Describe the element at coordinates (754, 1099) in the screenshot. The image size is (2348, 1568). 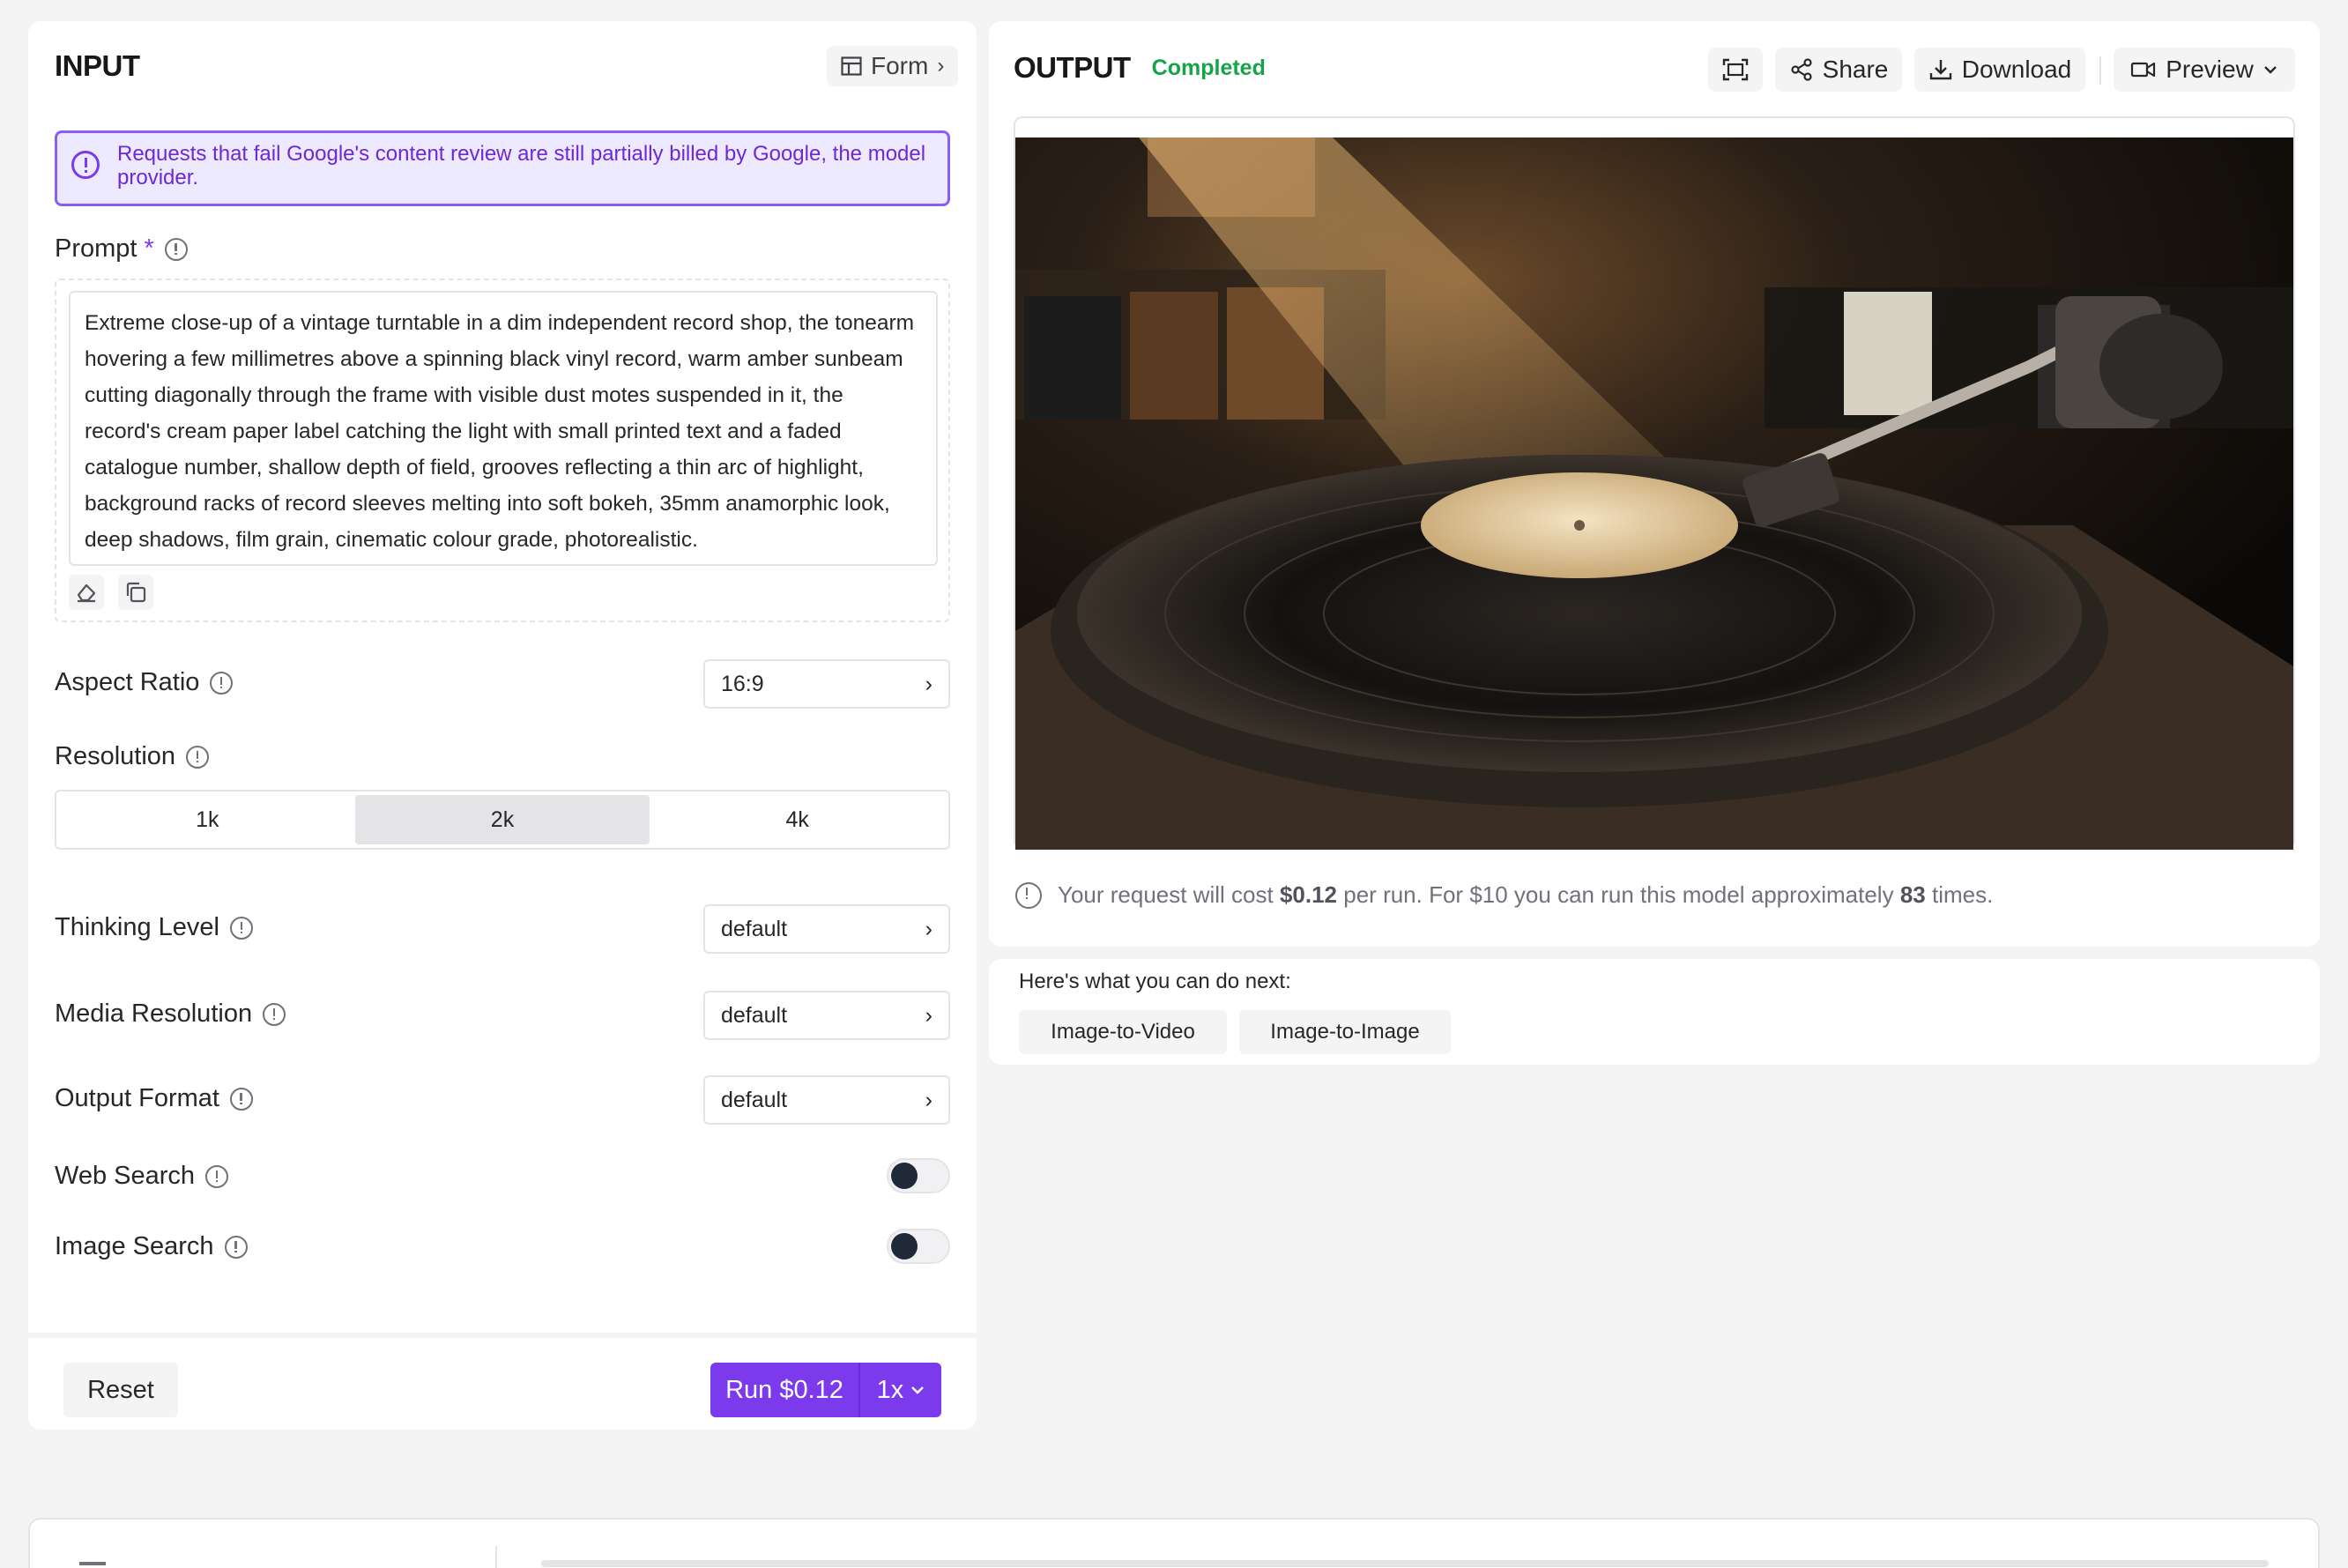
I see `output-format-value: default` at that location.